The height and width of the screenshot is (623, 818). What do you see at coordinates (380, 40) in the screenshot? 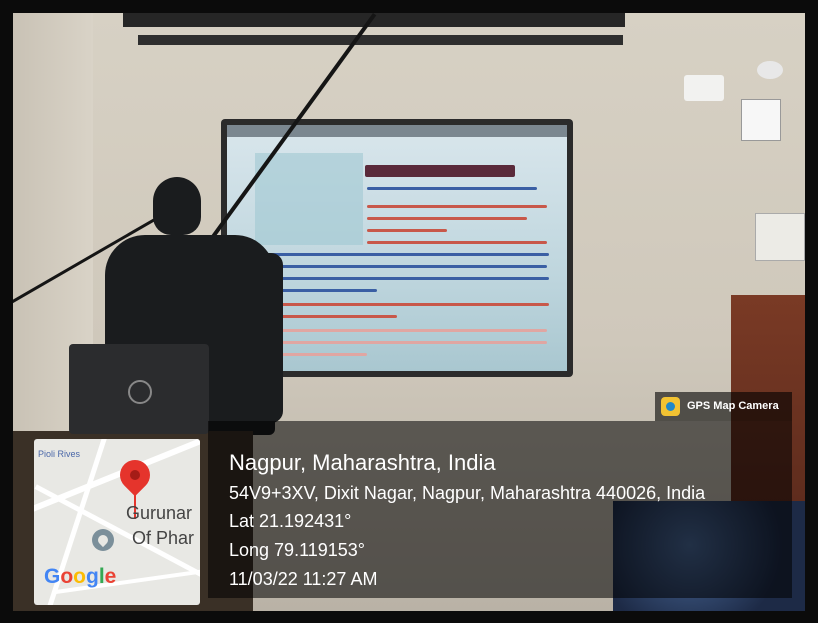
I see `projector-screen-roll` at bounding box center [380, 40].